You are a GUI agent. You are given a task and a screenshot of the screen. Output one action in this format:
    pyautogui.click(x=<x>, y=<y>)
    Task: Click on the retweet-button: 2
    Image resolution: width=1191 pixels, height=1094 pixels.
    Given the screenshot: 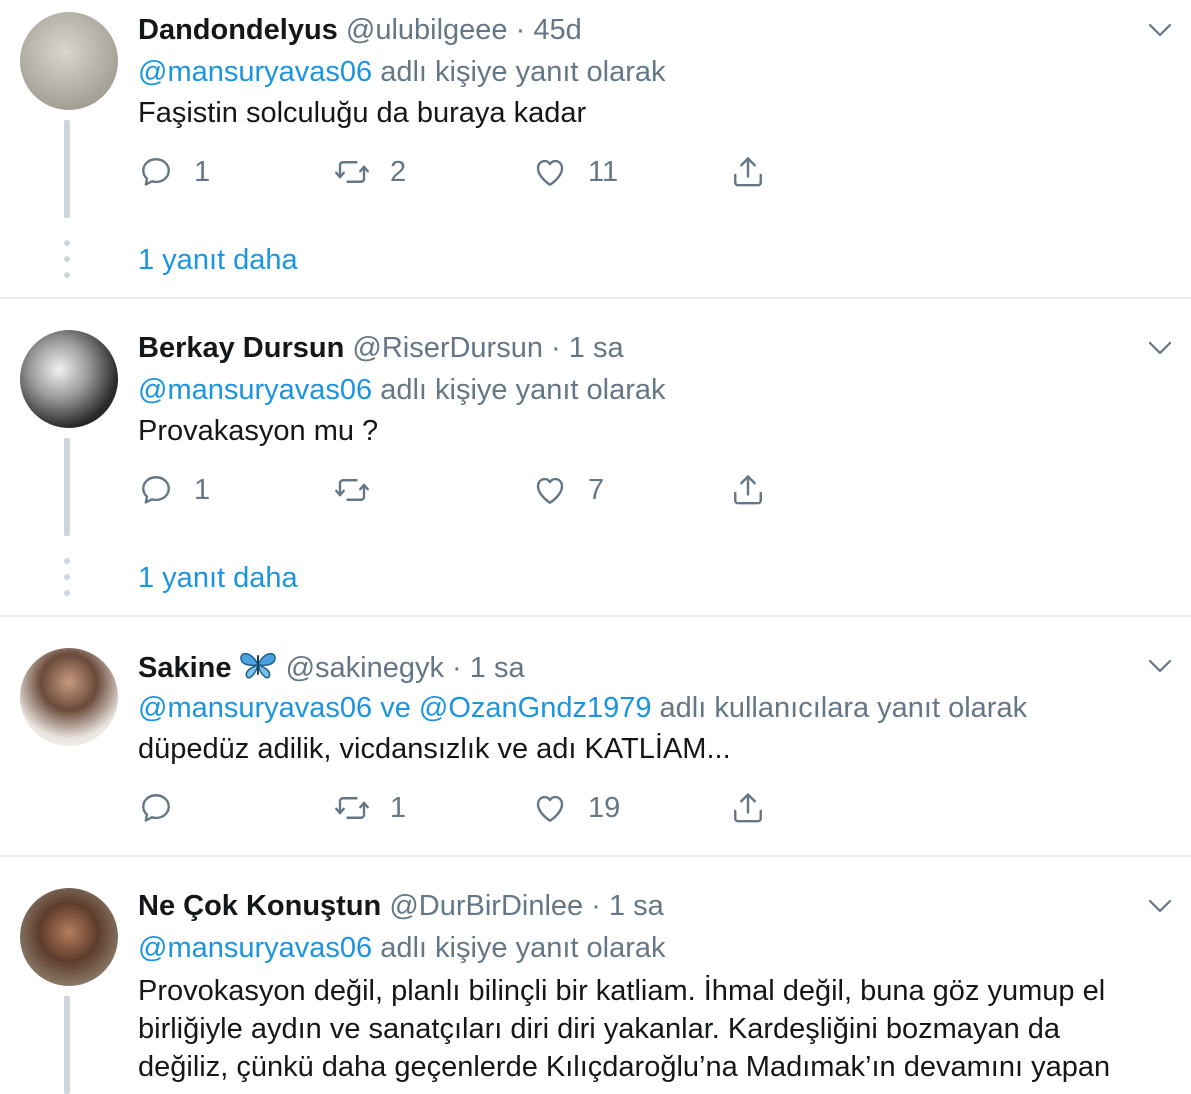 What is the action you would take?
    pyautogui.click(x=370, y=172)
    